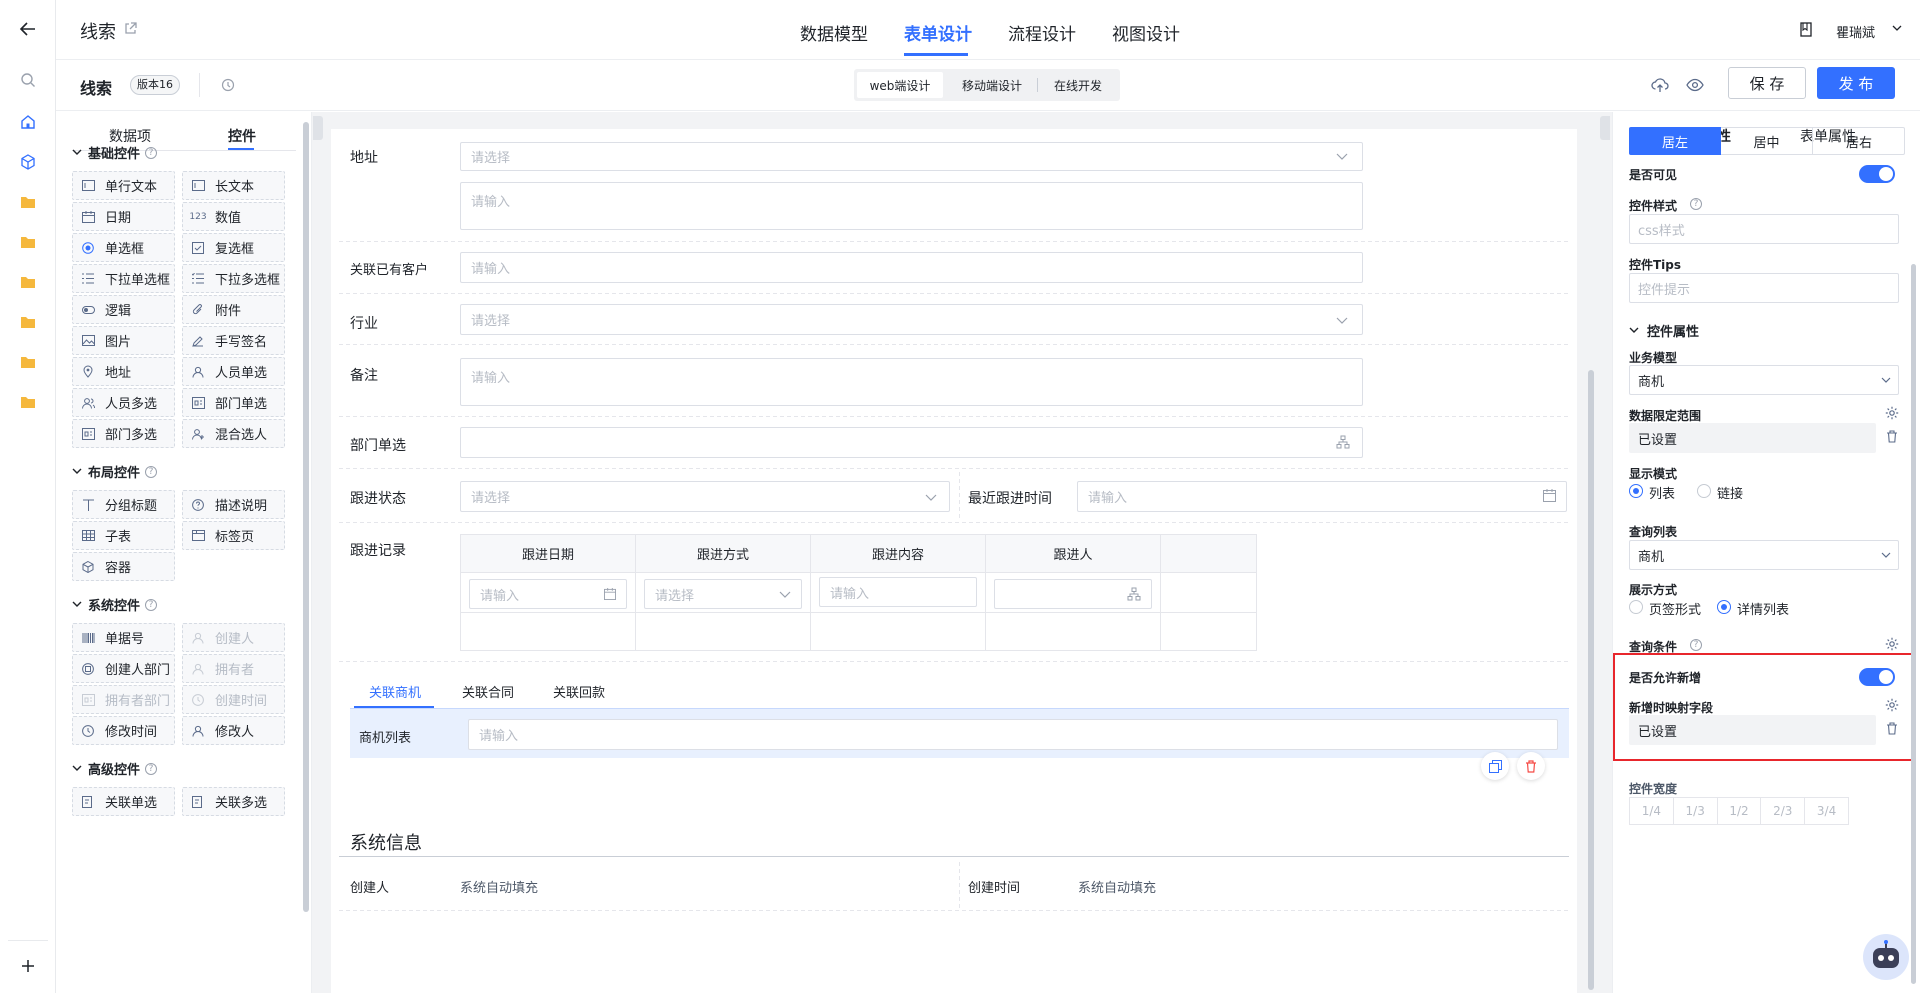 The width and height of the screenshot is (1920, 993). Describe the element at coordinates (233, 309) in the screenshot. I see `widget-attachment: 附件` at that location.